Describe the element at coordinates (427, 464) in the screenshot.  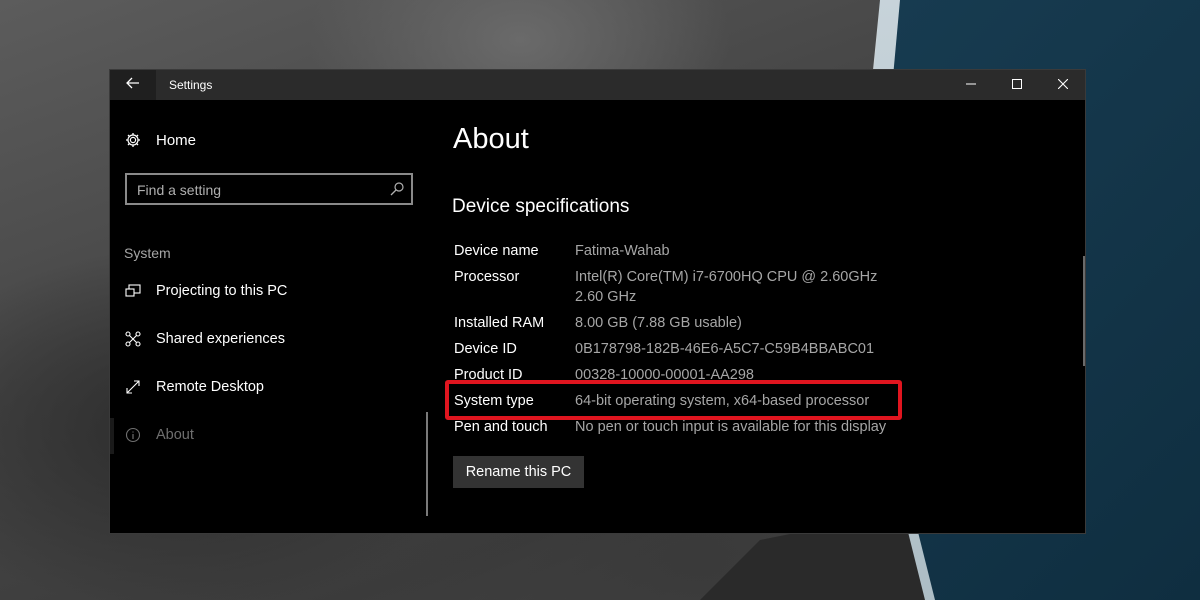
I see `sidebar-scrollbar` at that location.